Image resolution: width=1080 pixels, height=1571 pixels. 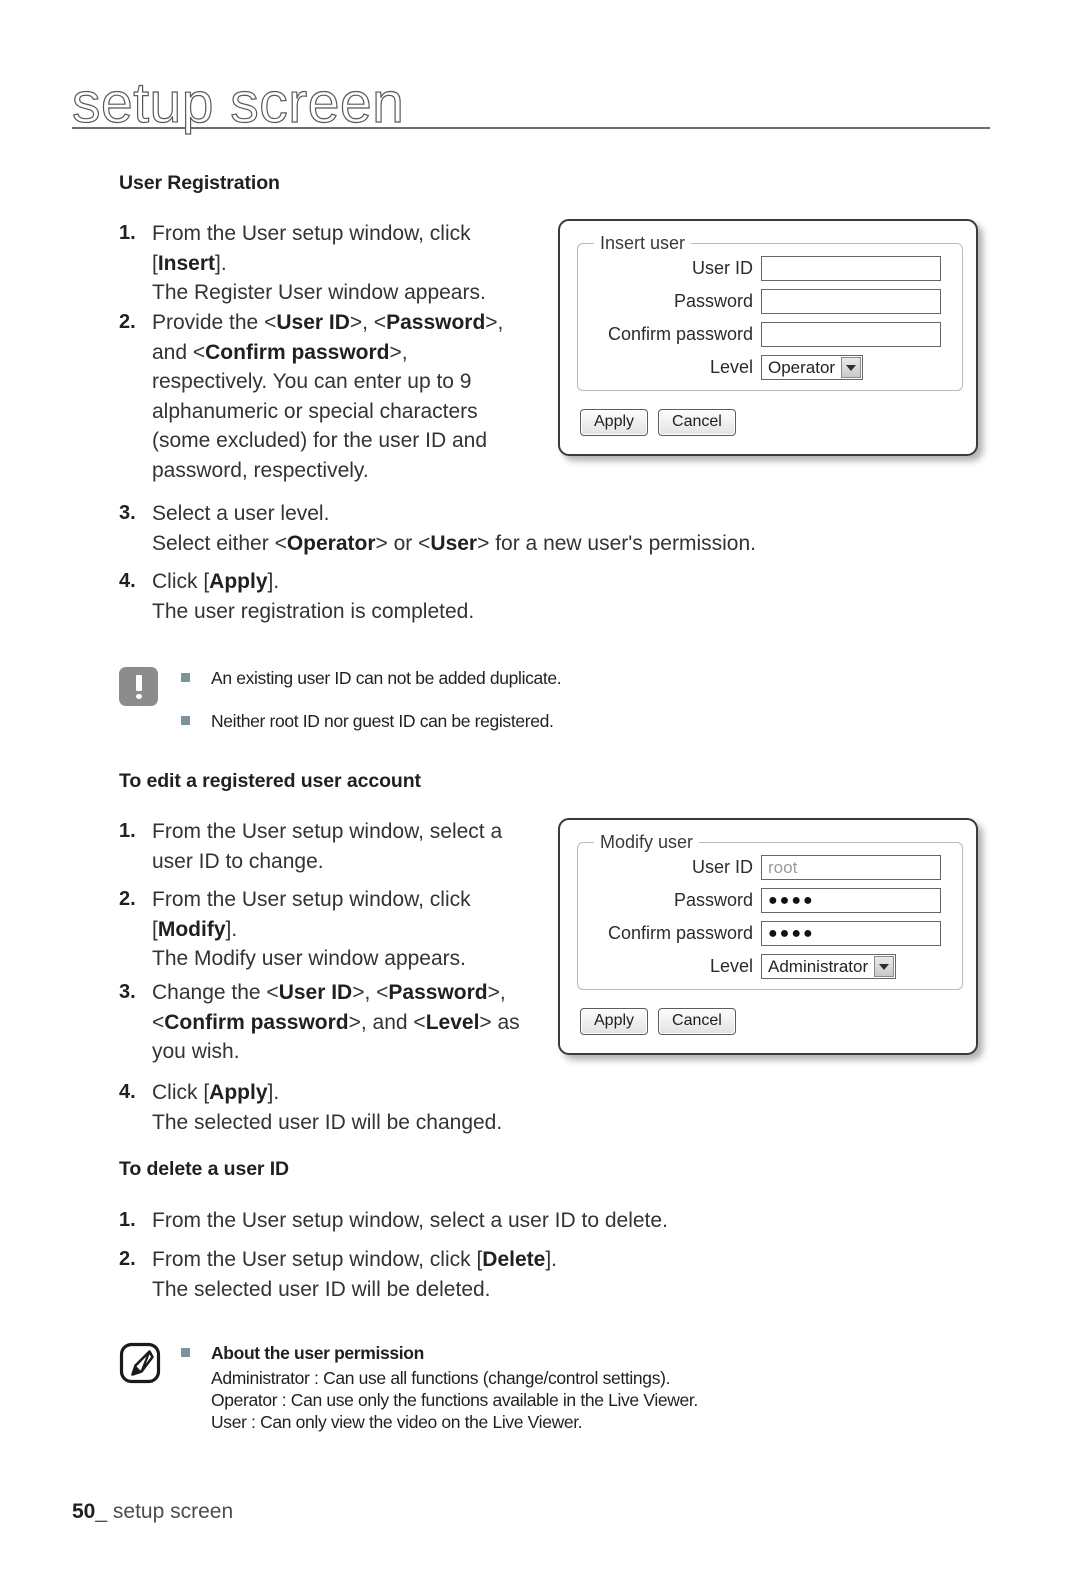 I want to click on level-select-value: Administrator, so click(x=818, y=966).